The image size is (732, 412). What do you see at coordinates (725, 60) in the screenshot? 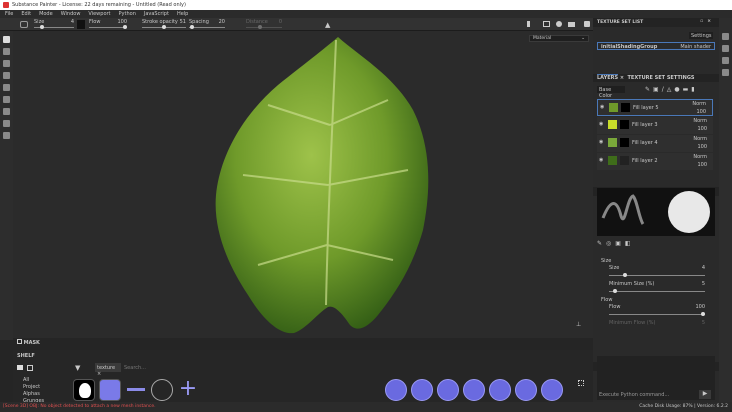
I see `history-icon` at bounding box center [725, 60].